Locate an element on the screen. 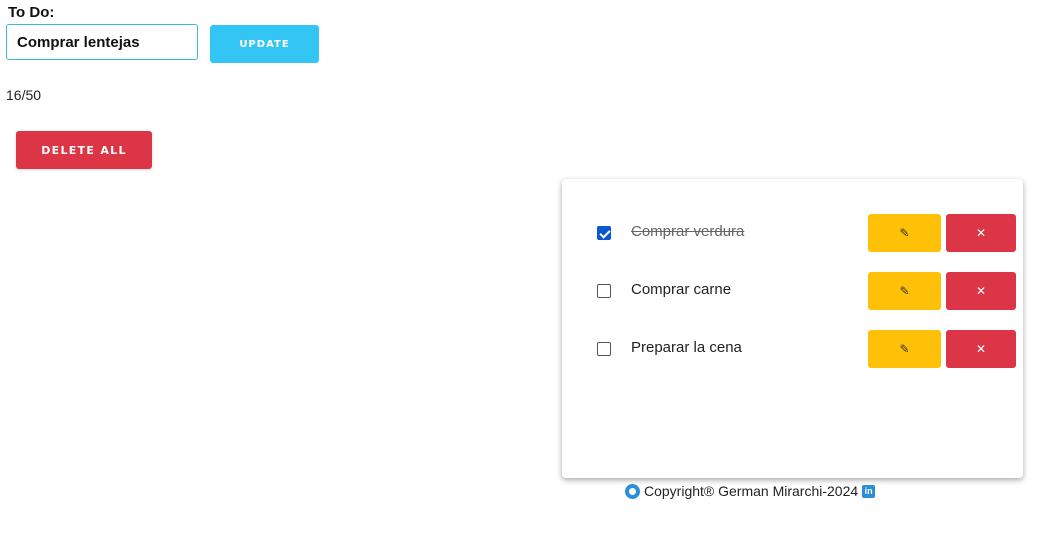  task-text: Comprar carne is located at coordinates (681, 289).